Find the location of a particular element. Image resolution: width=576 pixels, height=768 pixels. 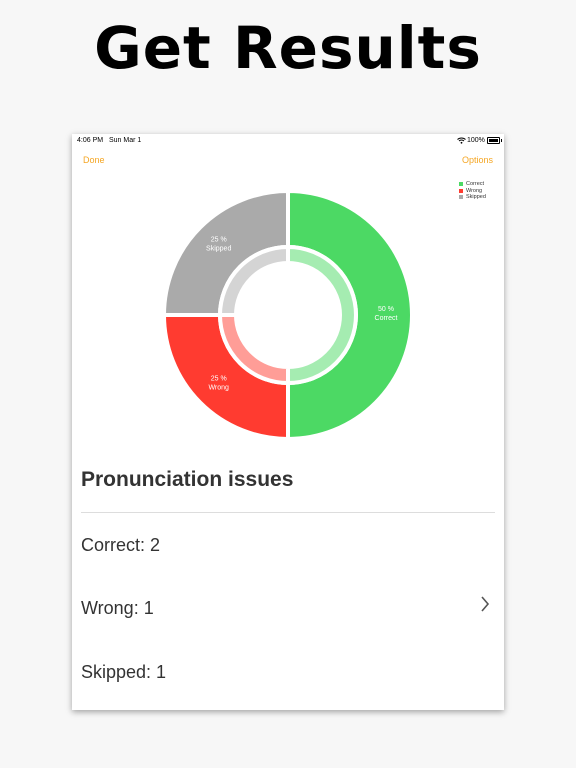

headline: Get Results is located at coordinates (288, 48).